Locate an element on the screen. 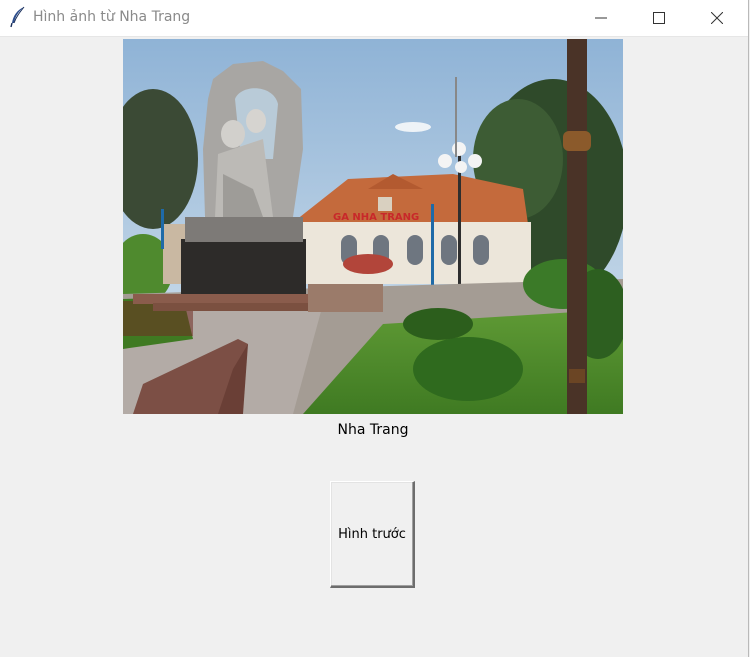  close-button is located at coordinates (717, 18).